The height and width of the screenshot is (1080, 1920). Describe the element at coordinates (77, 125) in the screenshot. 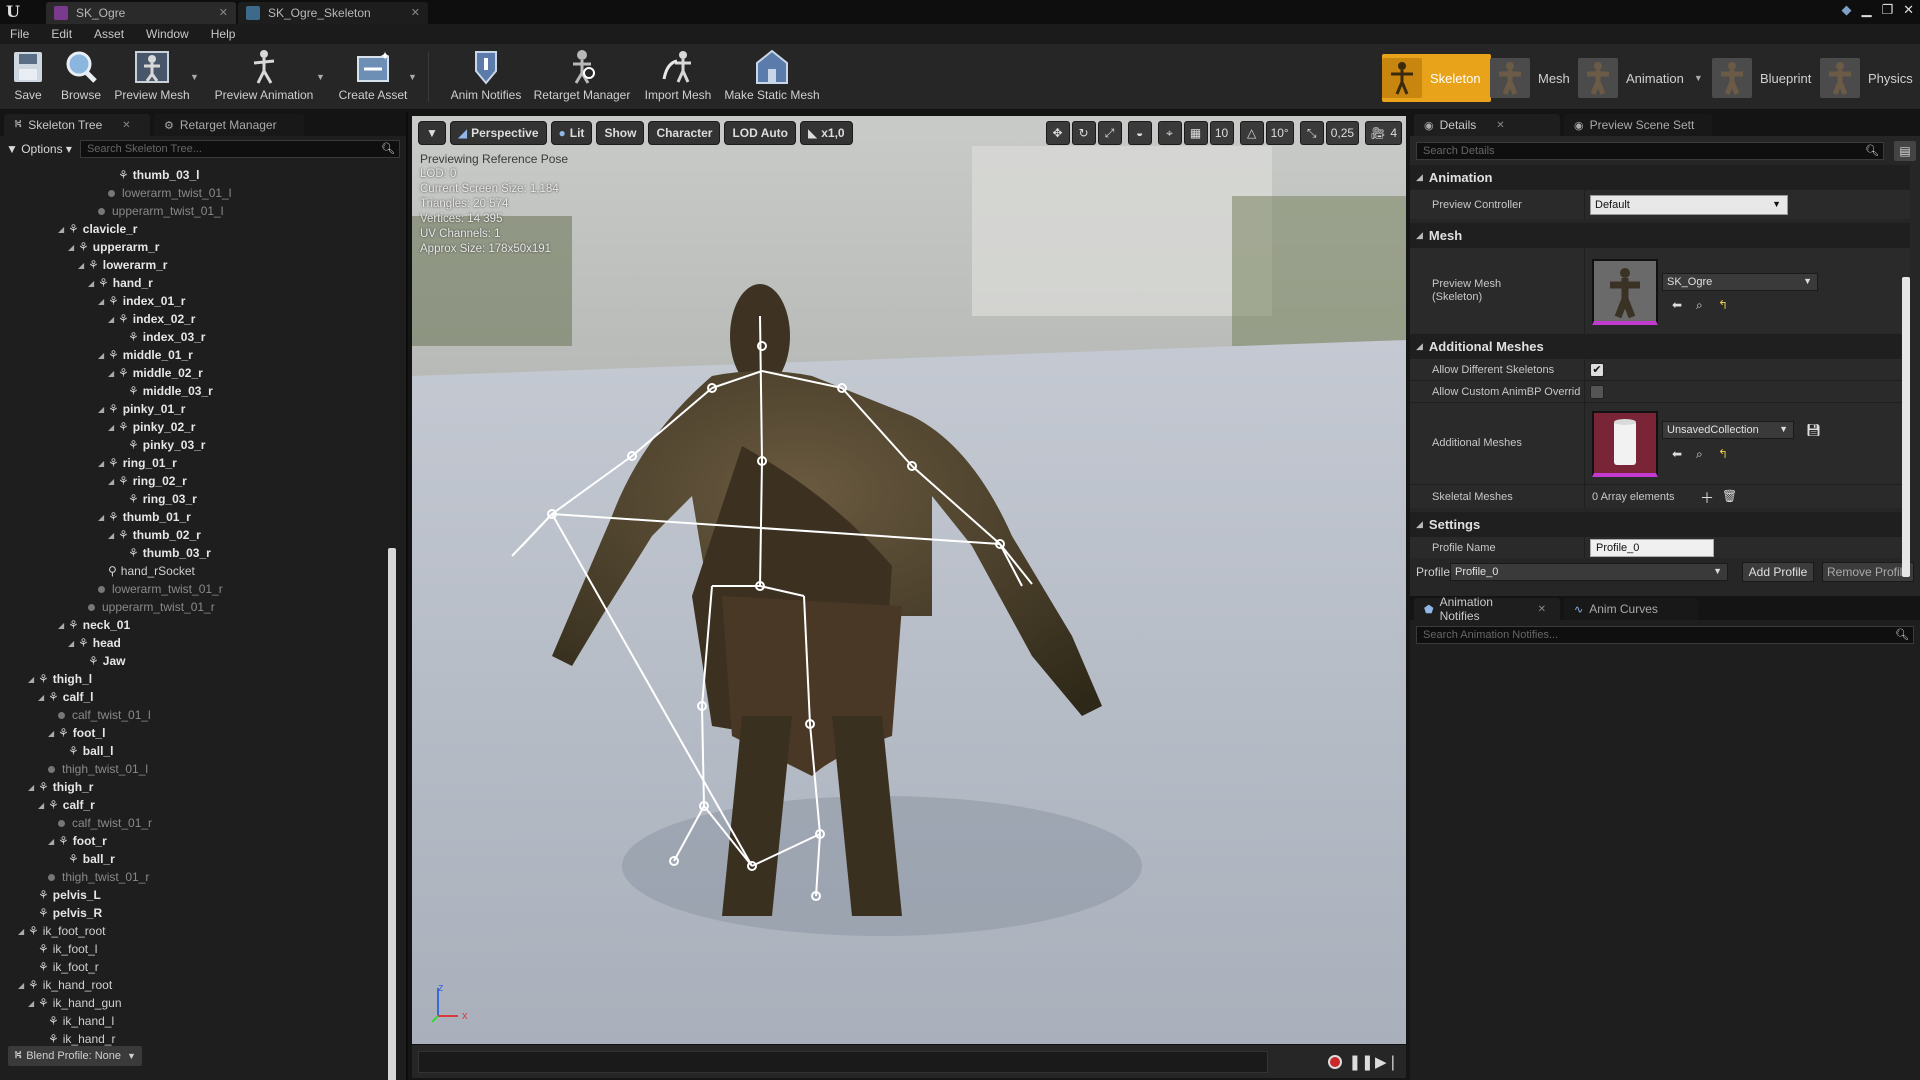

I see `tab-skeleton-tree: ⛕ Skeleton Tree ✕` at that location.